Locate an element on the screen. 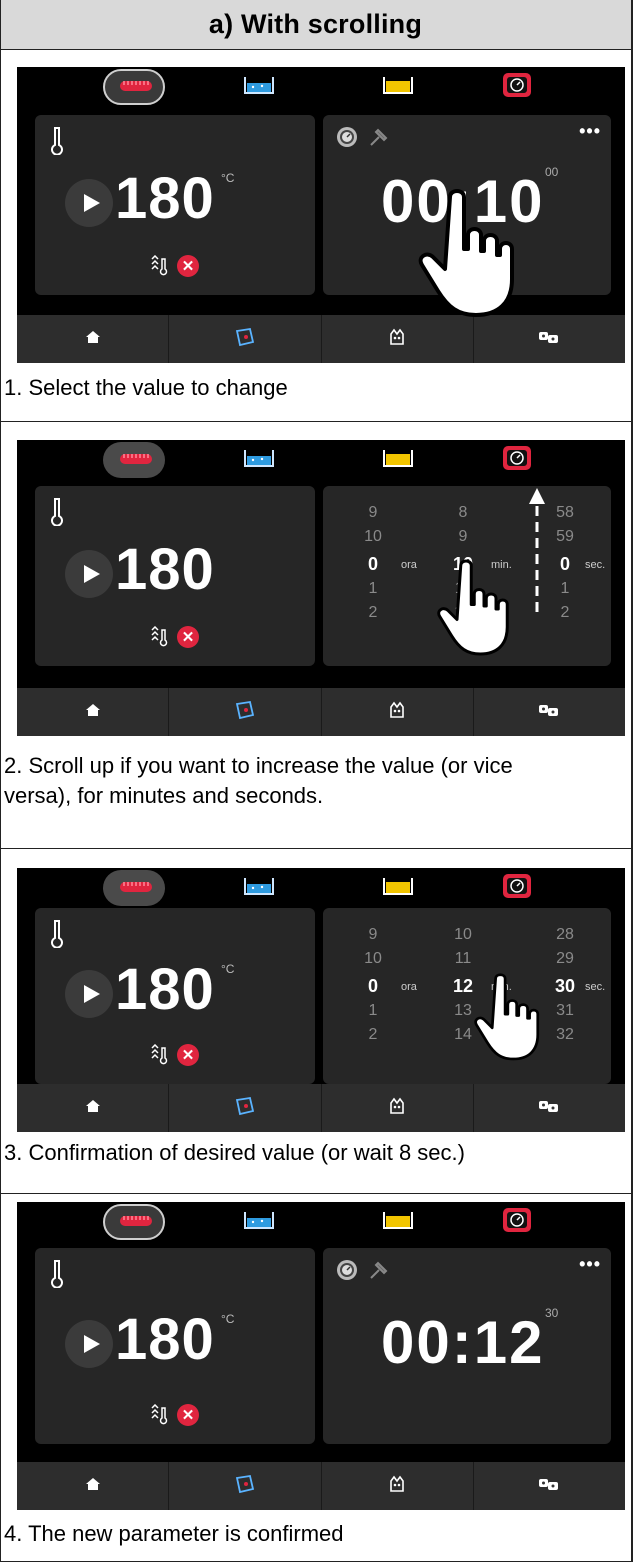  timer-seconds: 30 is located at coordinates (552, 1313).